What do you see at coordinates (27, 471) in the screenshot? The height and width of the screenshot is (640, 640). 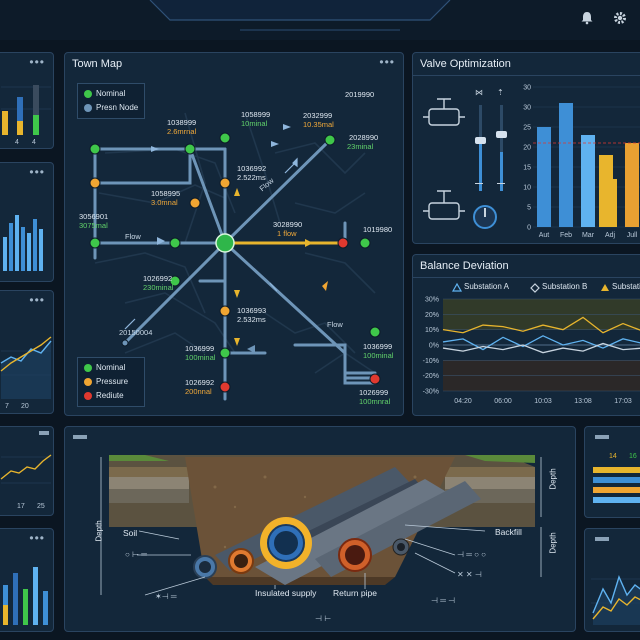 I see `left-widget-4: 17 25` at bounding box center [27, 471].